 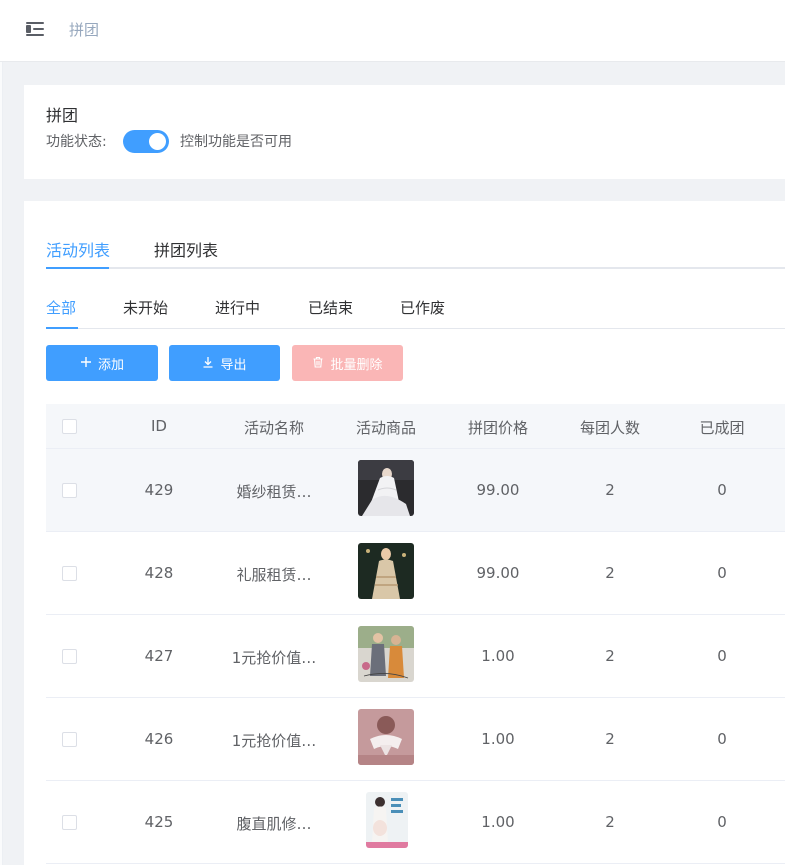 I want to click on cell-id: 425, so click(x=159, y=822).